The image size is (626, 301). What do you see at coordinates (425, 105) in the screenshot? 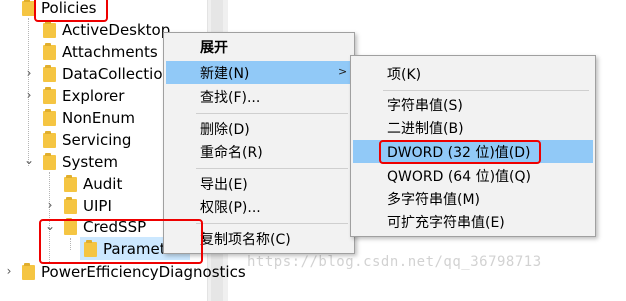
I see `menu-item-label: 字符串值(S)` at bounding box center [425, 105].